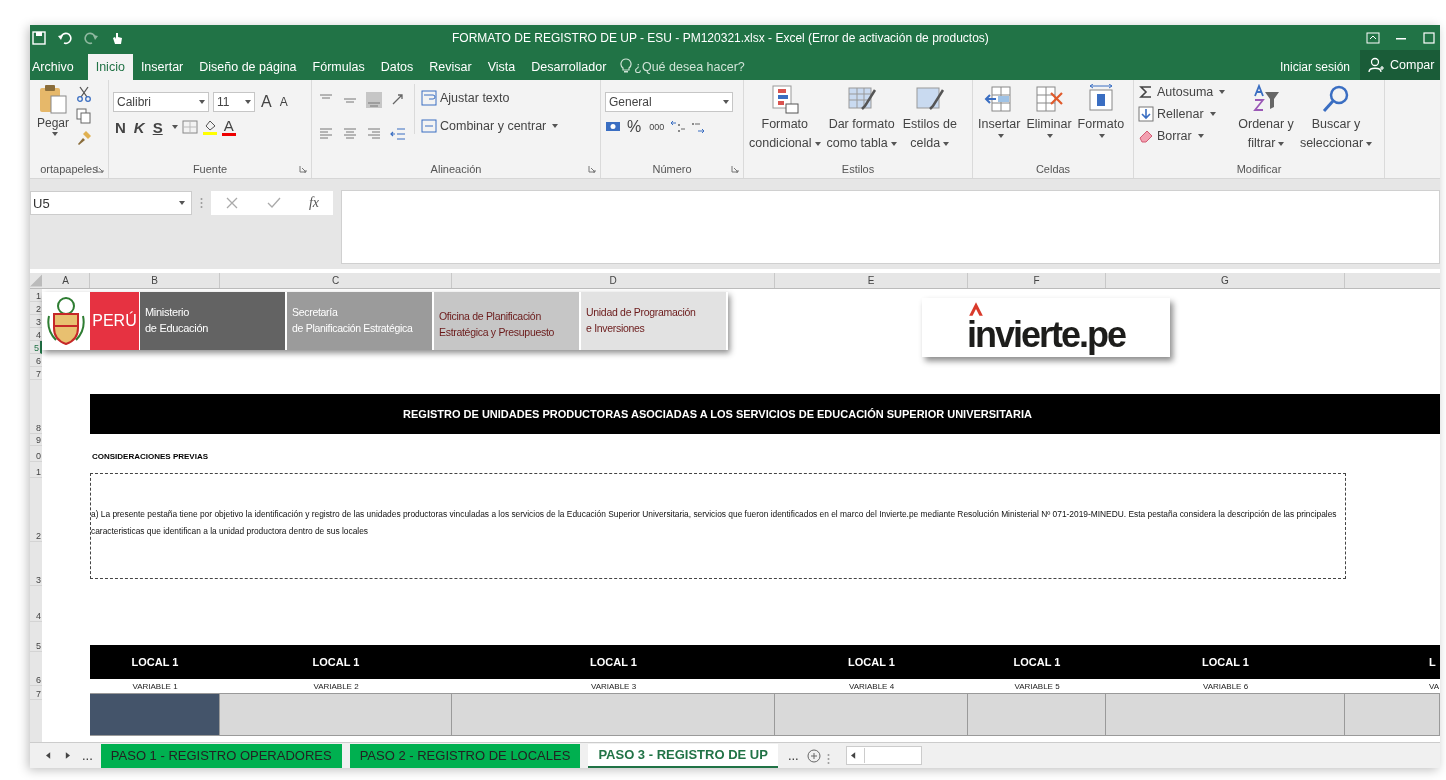 The height and width of the screenshot is (780, 1446). I want to click on formula-input, so click(890, 227).